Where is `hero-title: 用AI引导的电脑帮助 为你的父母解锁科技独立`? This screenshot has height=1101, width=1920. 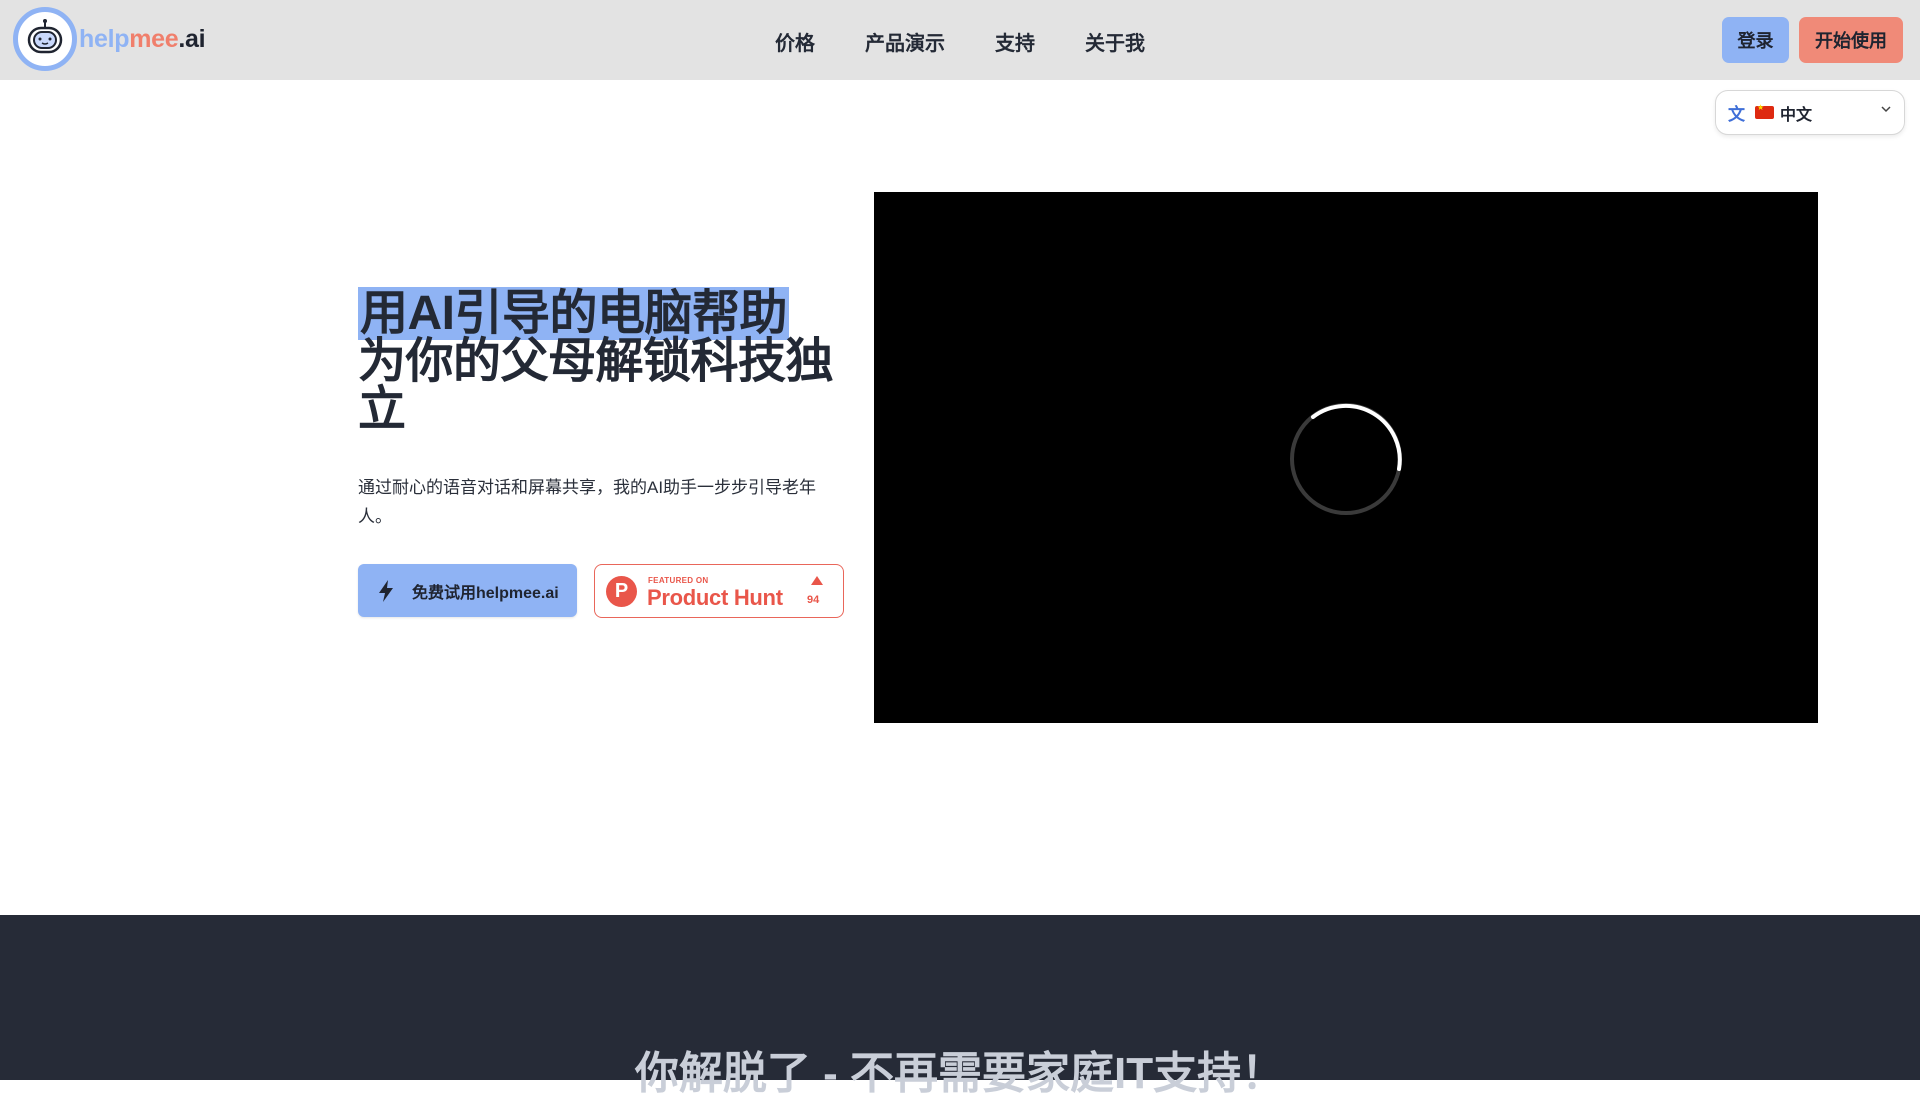 hero-title: 用AI引导的电脑帮助 为你的父母解锁科技独立 is located at coordinates (608, 361).